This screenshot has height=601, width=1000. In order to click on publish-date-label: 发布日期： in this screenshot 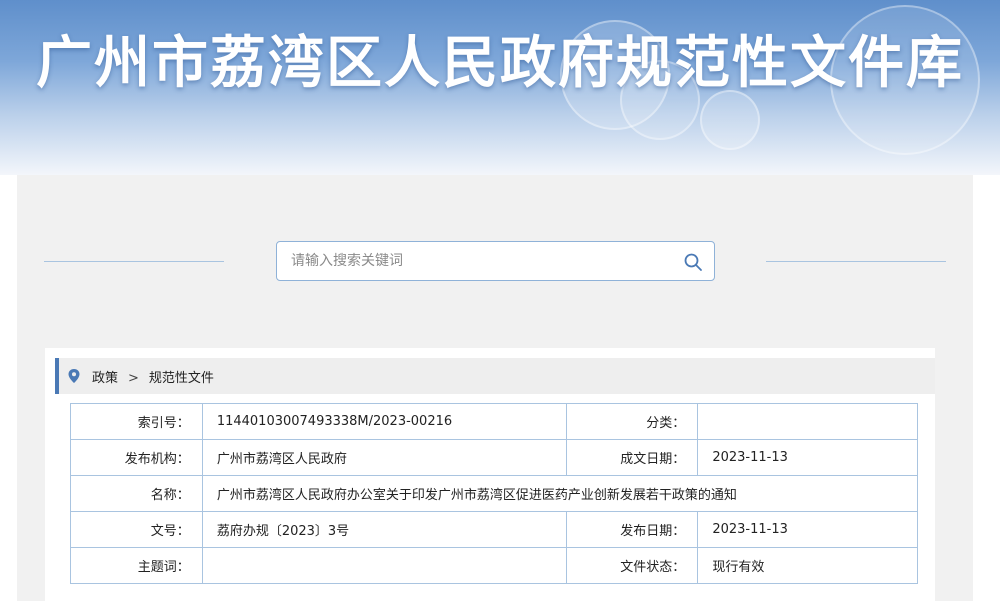, I will do `click(632, 529)`.